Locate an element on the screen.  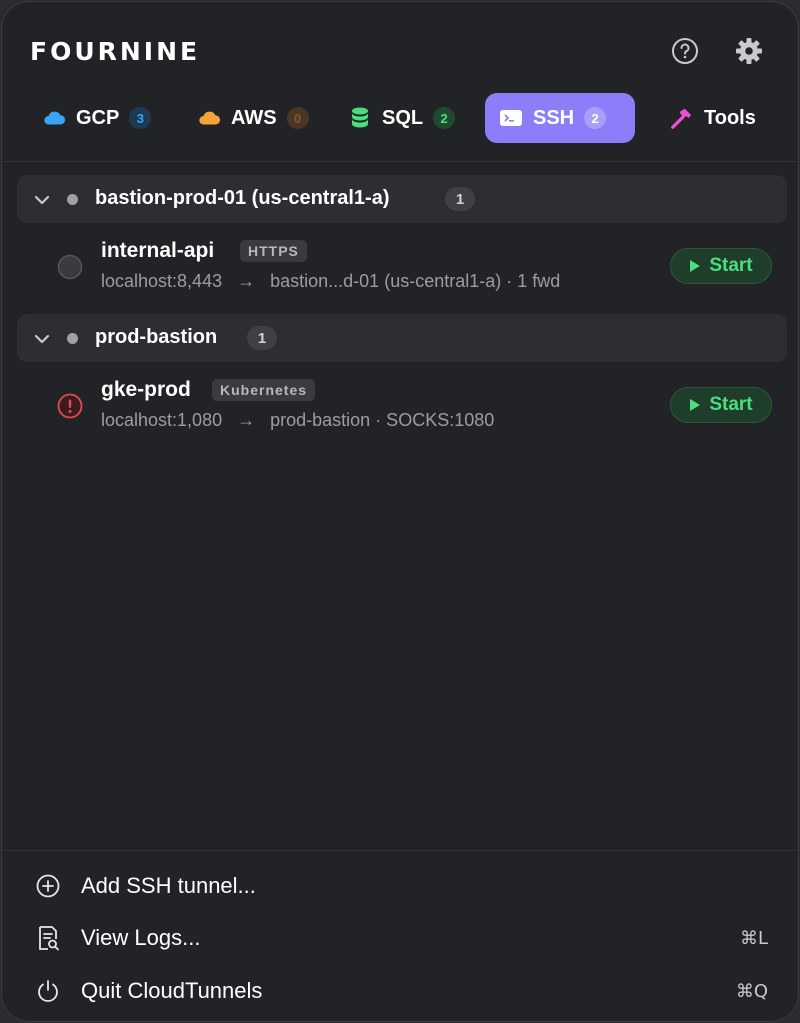
shortcut-label: ⌘Q is located at coordinates (751, 991).